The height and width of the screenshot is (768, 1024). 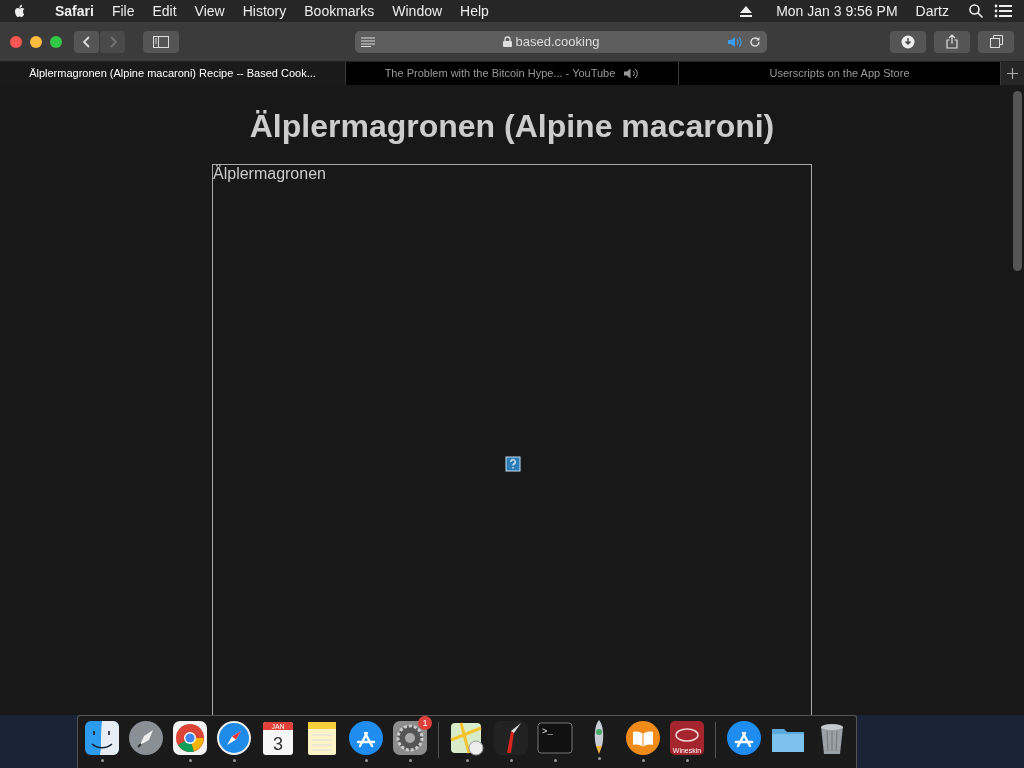 I want to click on share-icon, so click(x=952, y=41).